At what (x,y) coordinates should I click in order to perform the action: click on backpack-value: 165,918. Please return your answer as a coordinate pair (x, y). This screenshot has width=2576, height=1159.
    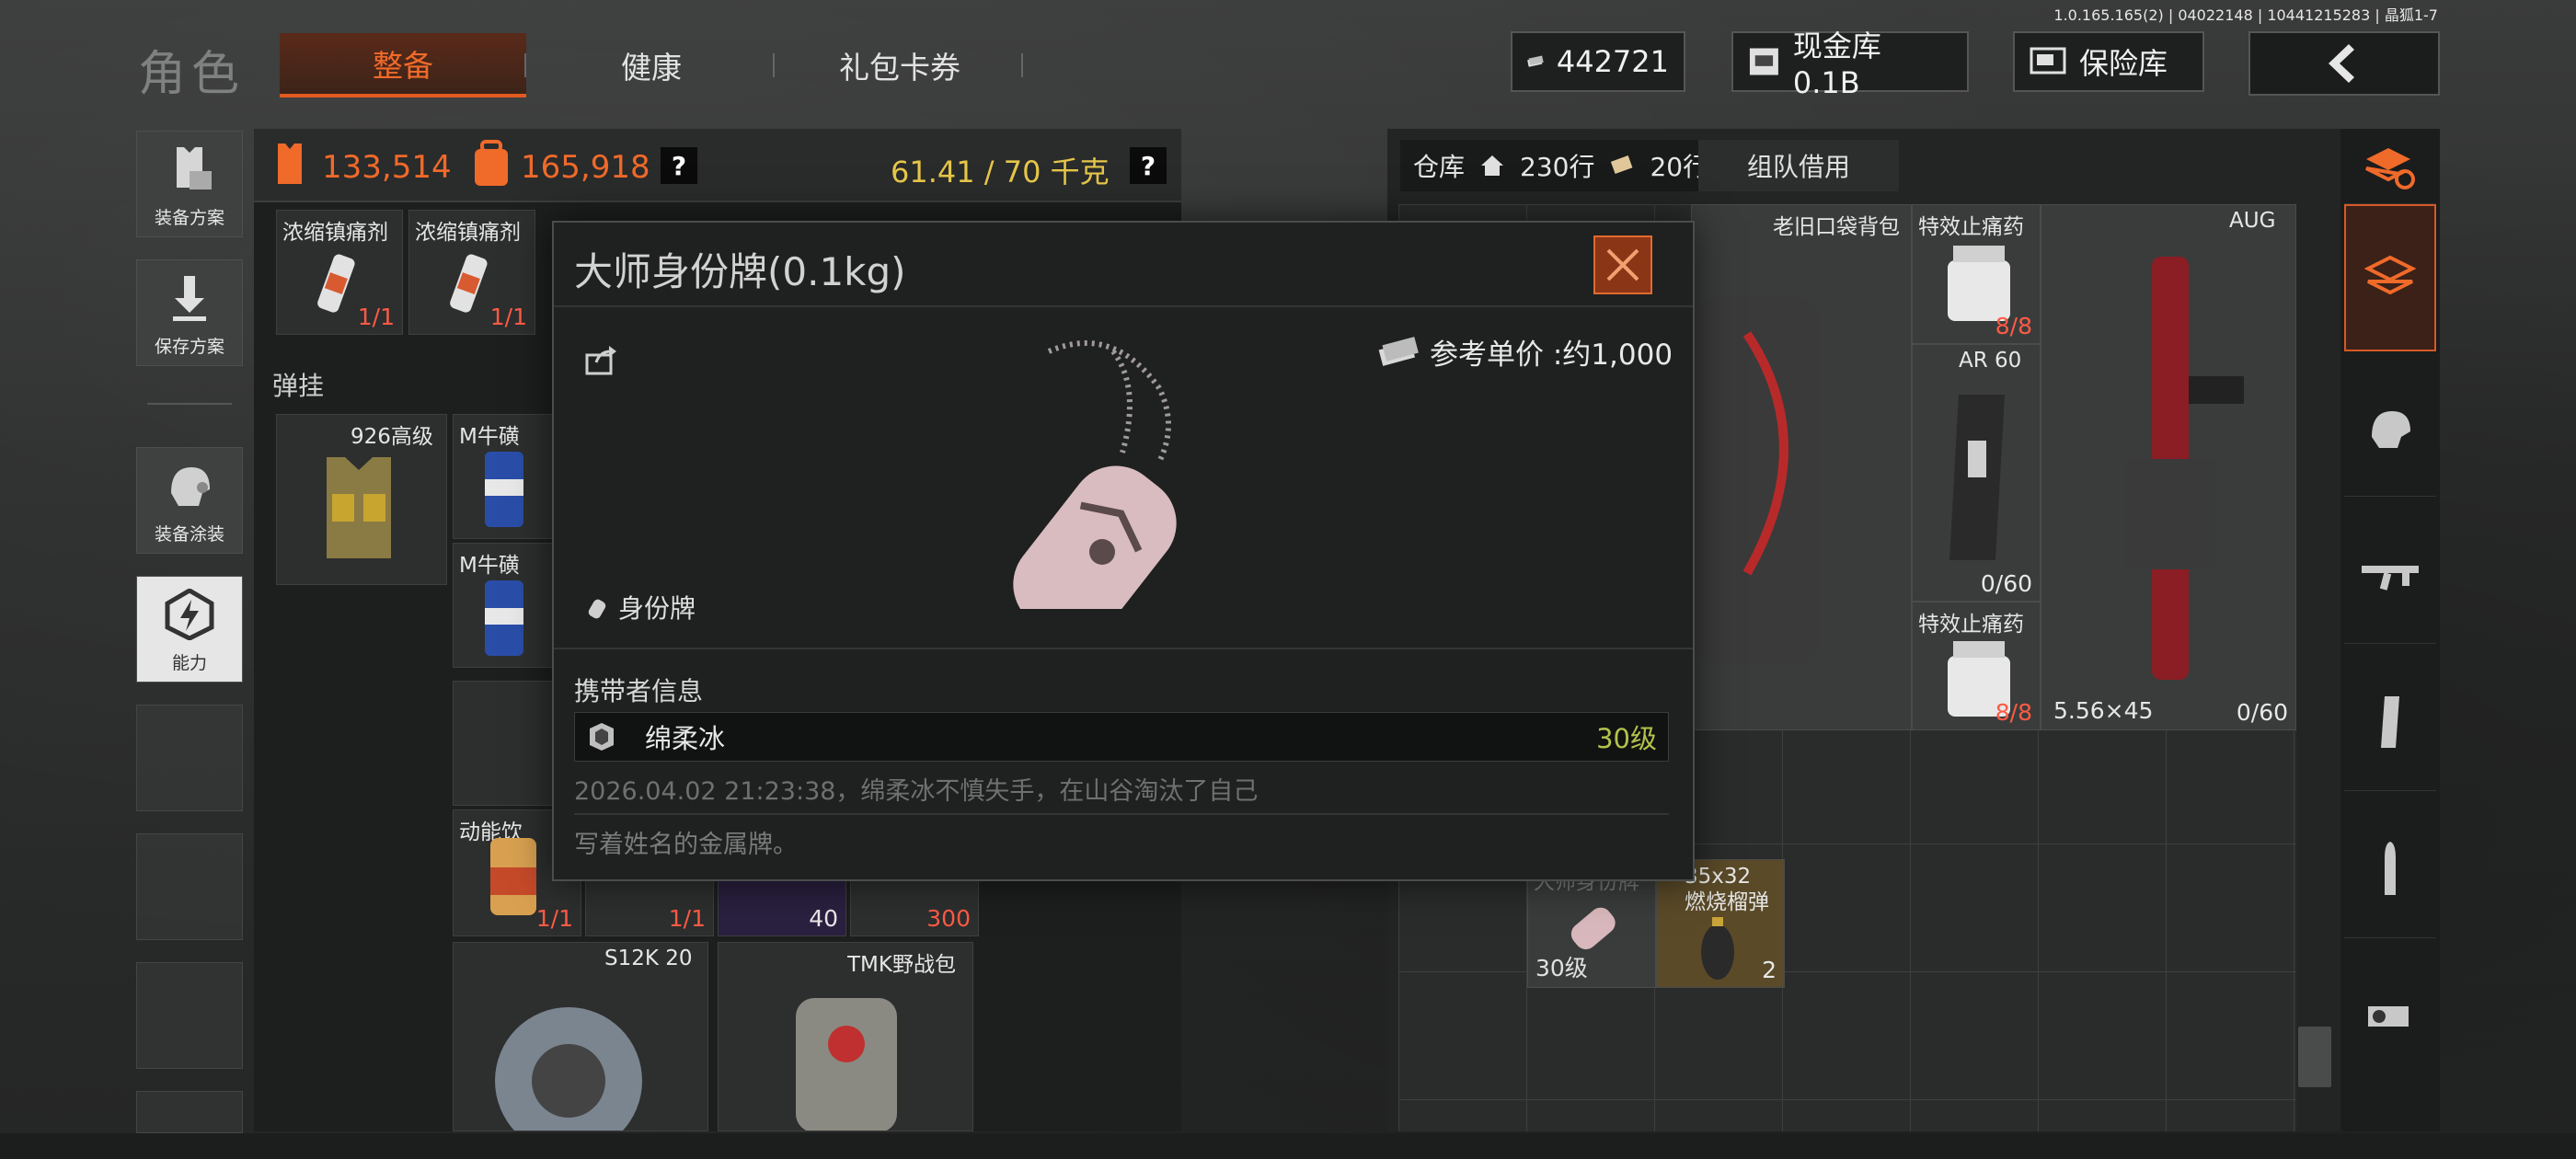
    Looking at the image, I should click on (585, 167).